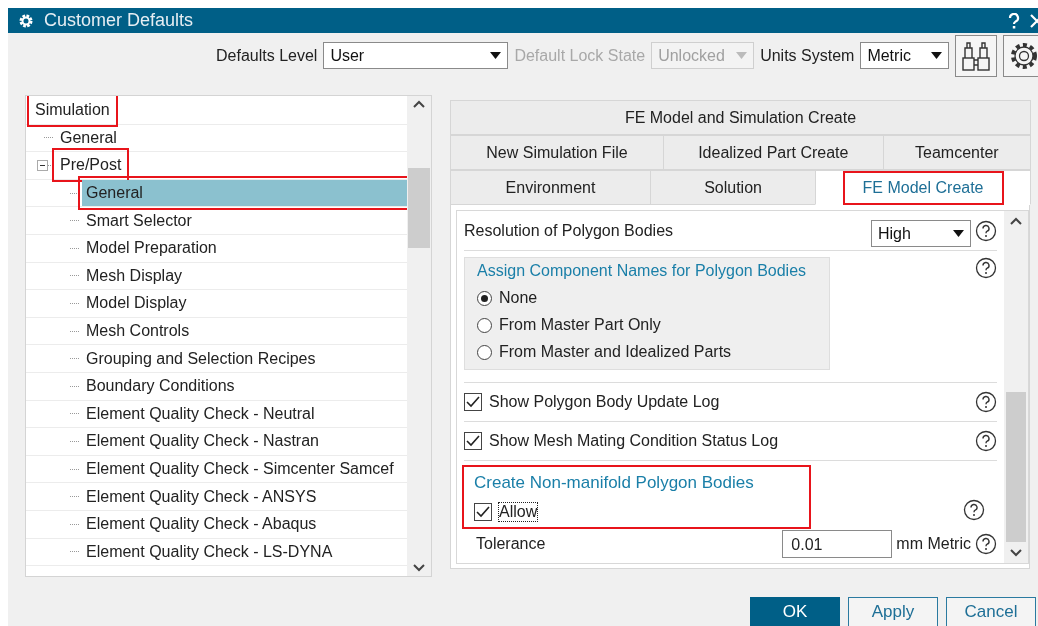 This screenshot has height=626, width=1038. Describe the element at coordinates (933, 544) in the screenshot. I see `unit-label: mm Metric` at that location.